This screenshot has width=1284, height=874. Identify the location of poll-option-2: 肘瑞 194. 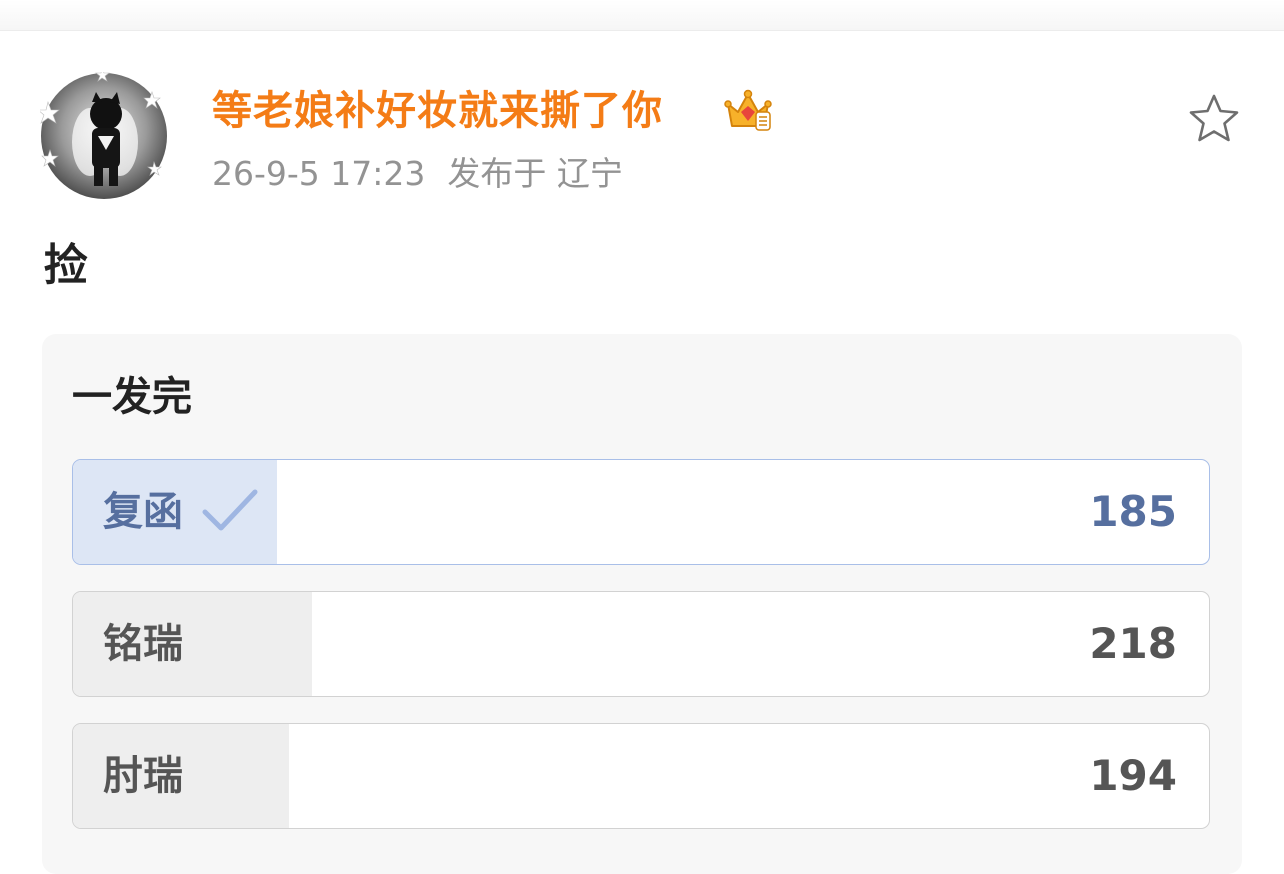
(641, 776).